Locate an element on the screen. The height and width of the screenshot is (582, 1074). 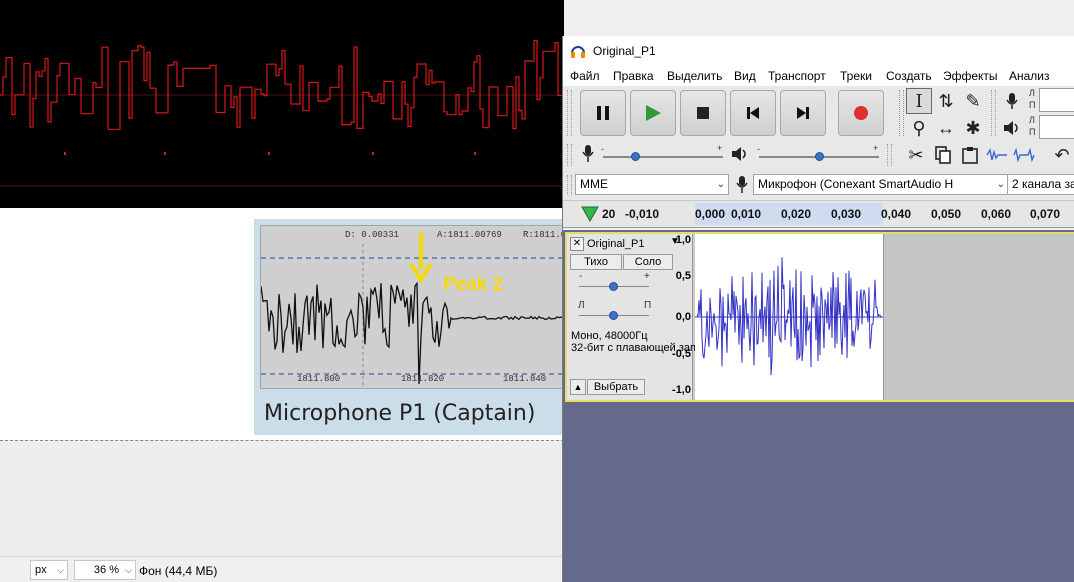
play-head-icon is located at coordinates (590, 214).